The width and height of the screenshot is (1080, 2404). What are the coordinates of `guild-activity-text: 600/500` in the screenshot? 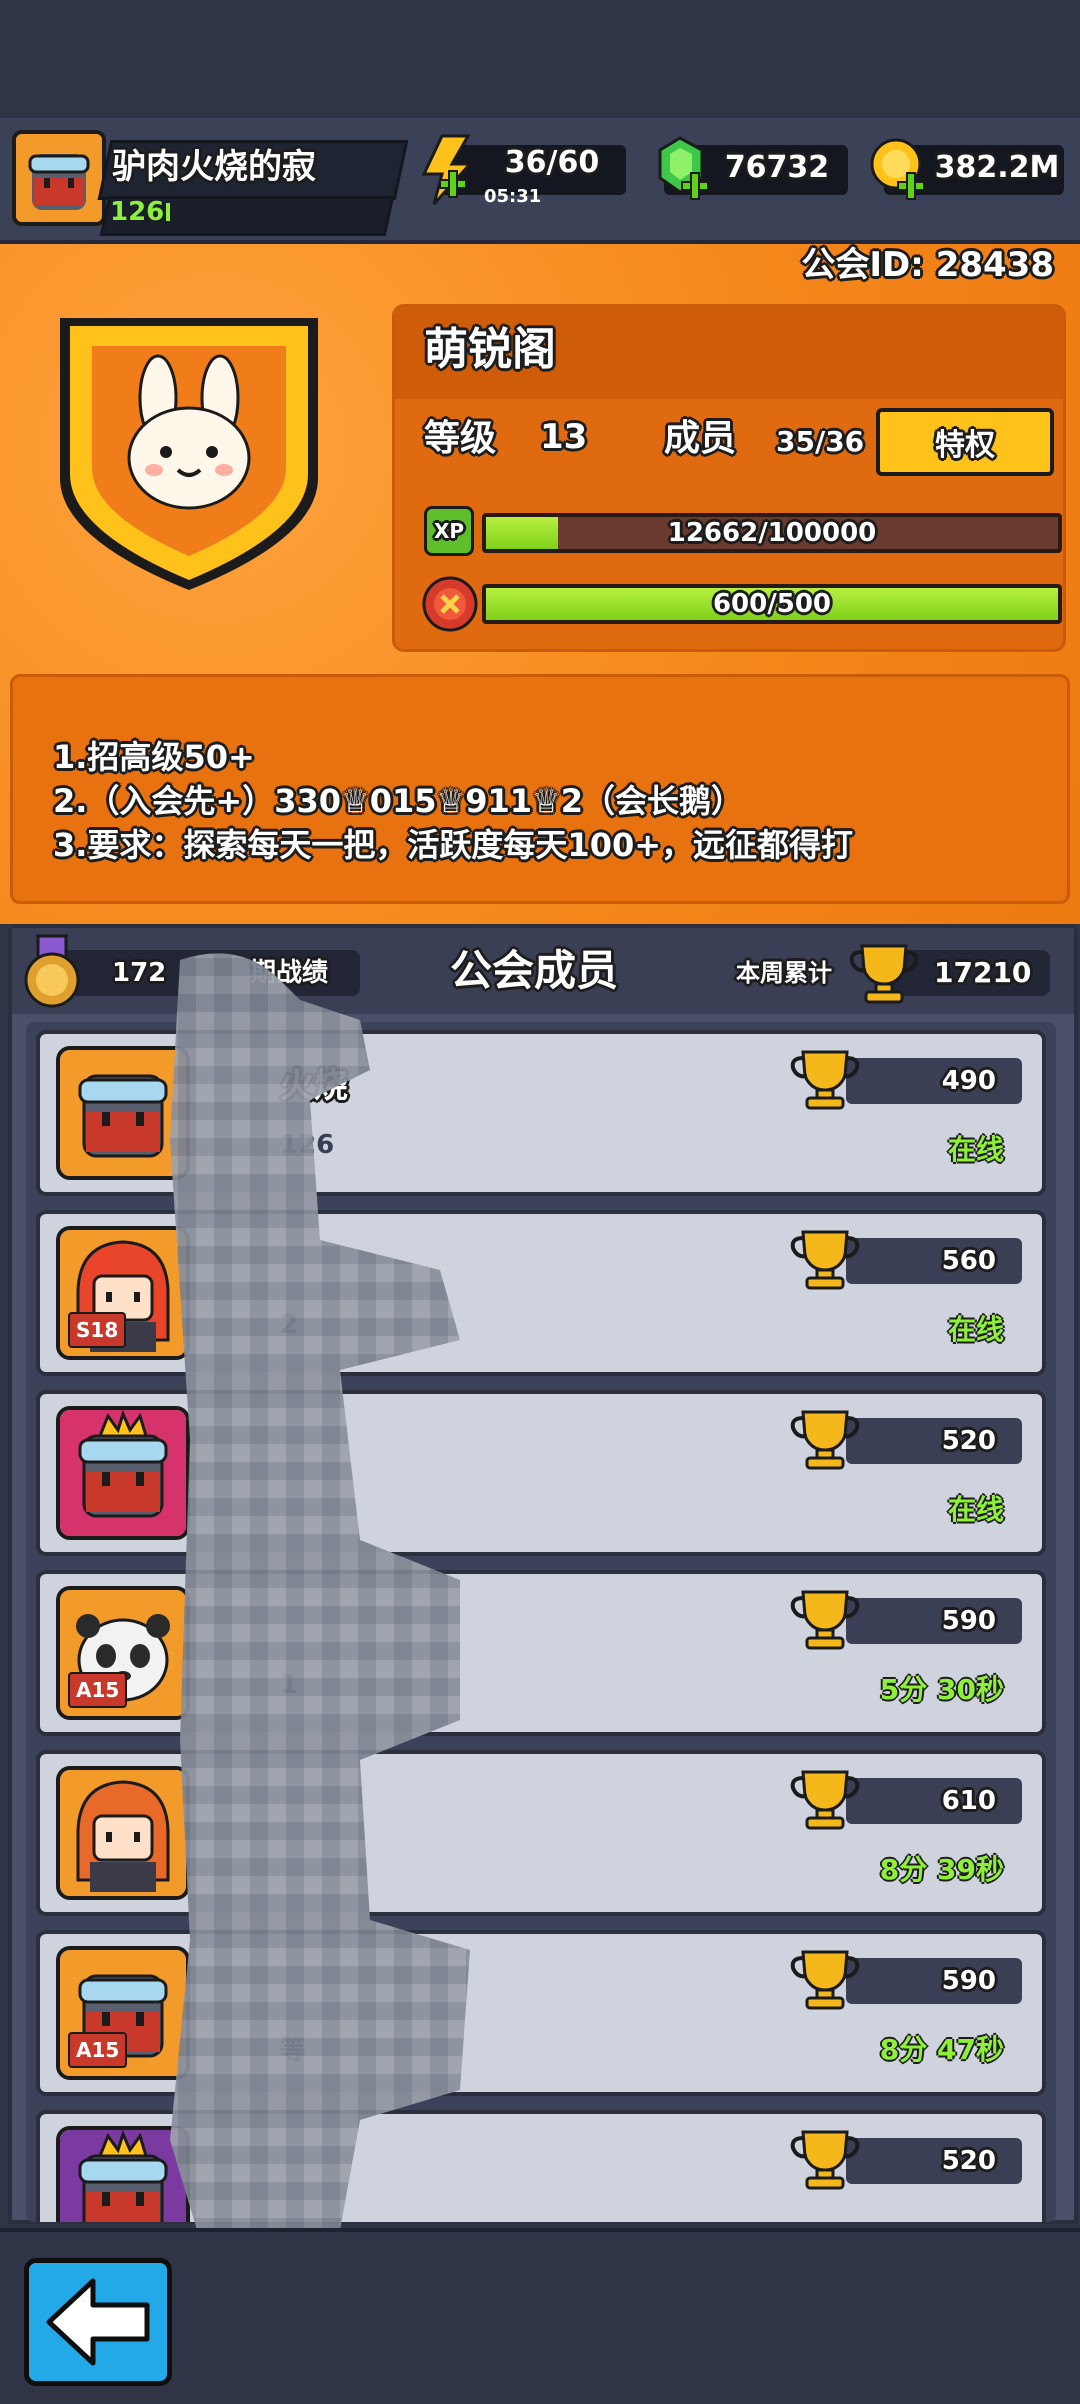 It's located at (772, 604).